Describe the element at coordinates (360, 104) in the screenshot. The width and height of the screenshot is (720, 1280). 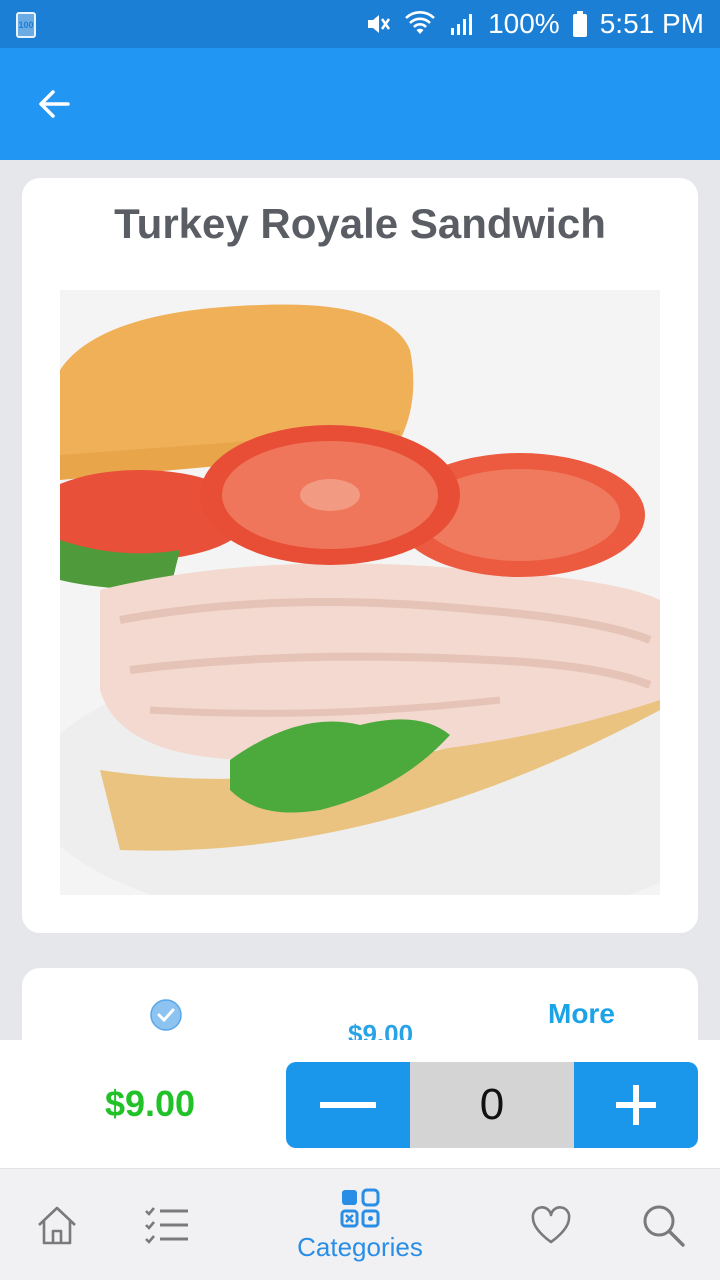
I see `app-bar` at that location.